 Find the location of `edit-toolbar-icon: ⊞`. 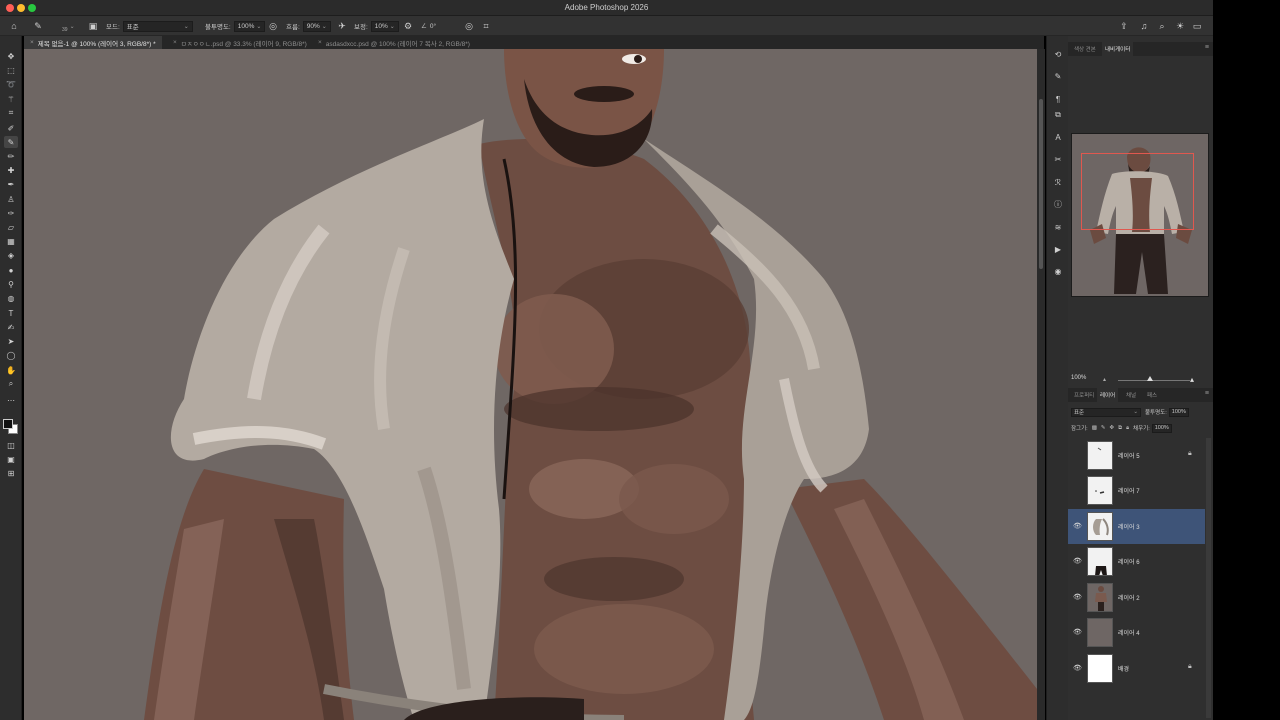

edit-toolbar-icon: ⊞ is located at coordinates (11, 473).